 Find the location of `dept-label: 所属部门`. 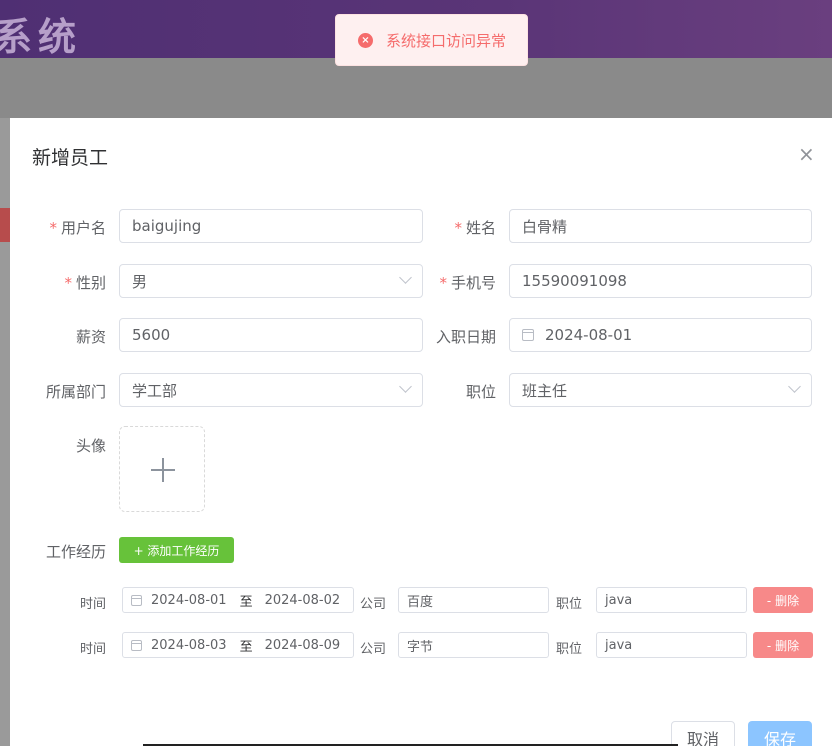

dept-label: 所属部门 is located at coordinates (75, 392).